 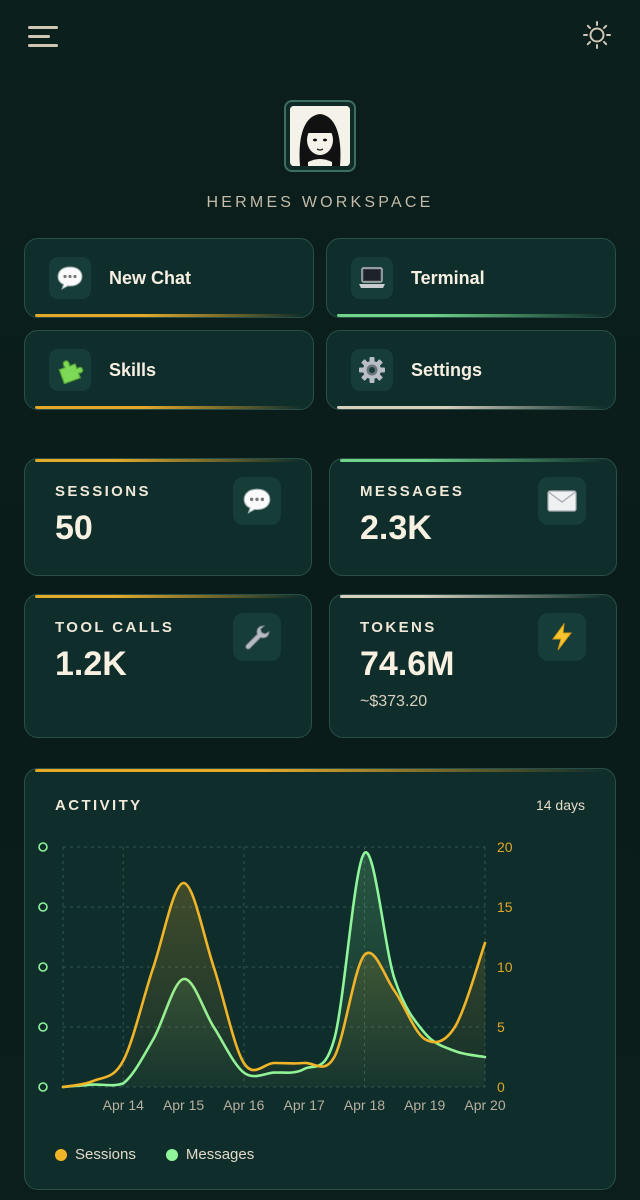 What do you see at coordinates (562, 637) in the screenshot?
I see `lightning-icon` at bounding box center [562, 637].